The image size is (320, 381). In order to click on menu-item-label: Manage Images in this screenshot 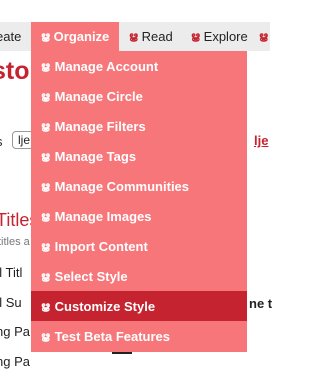, I will do `click(103, 216)`.